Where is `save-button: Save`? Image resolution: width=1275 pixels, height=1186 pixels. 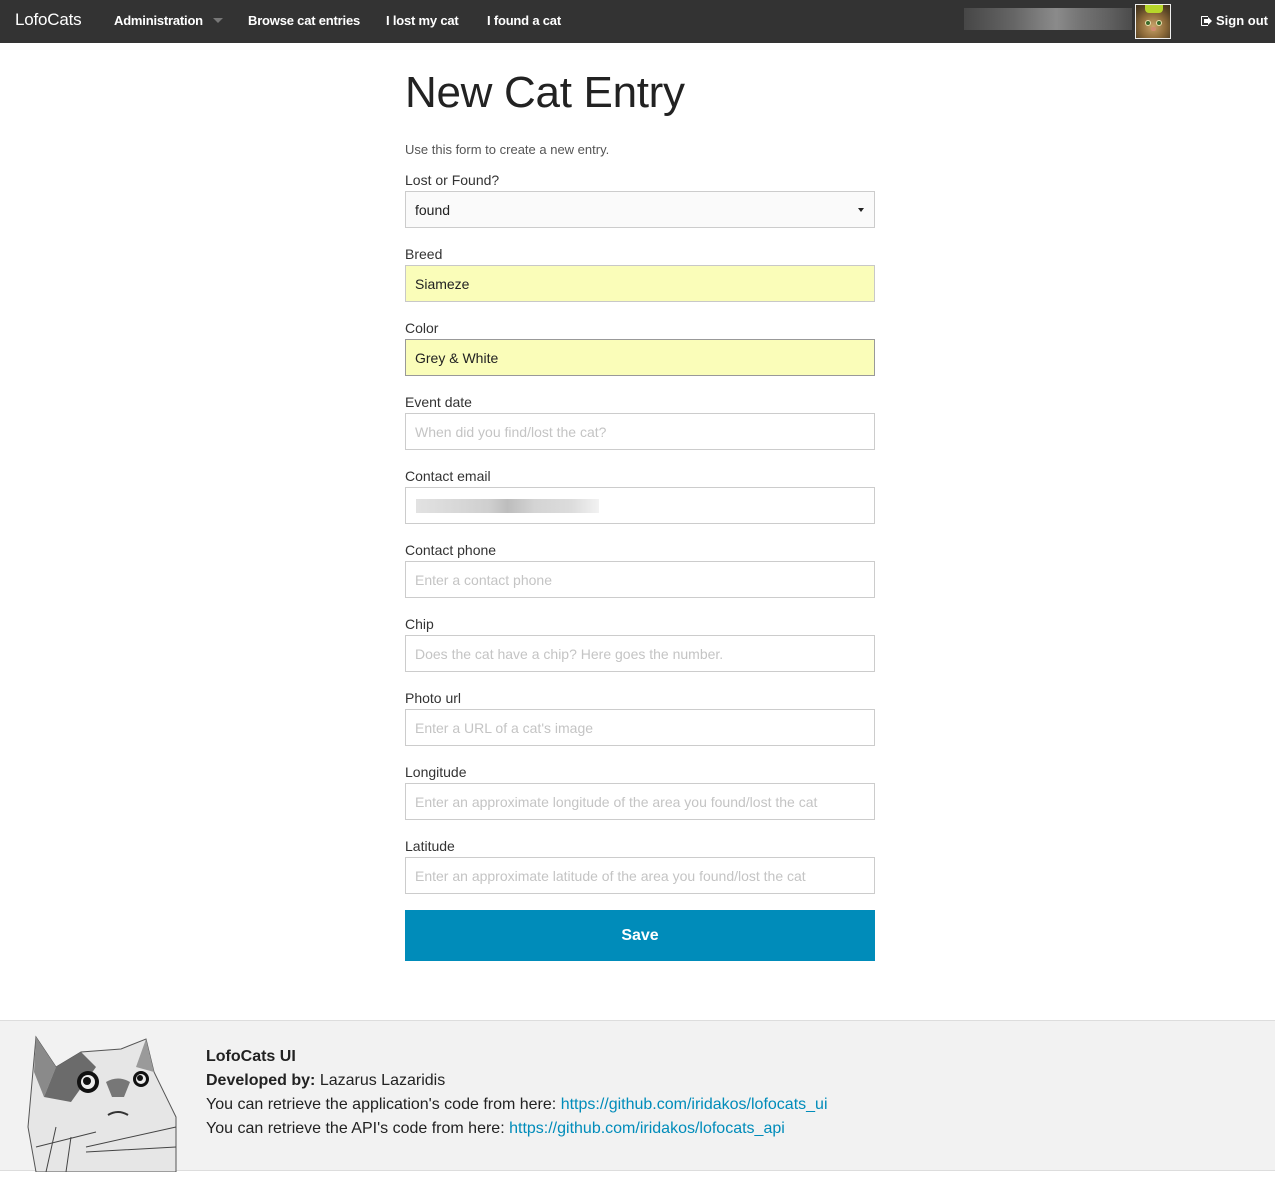 save-button: Save is located at coordinates (640, 935).